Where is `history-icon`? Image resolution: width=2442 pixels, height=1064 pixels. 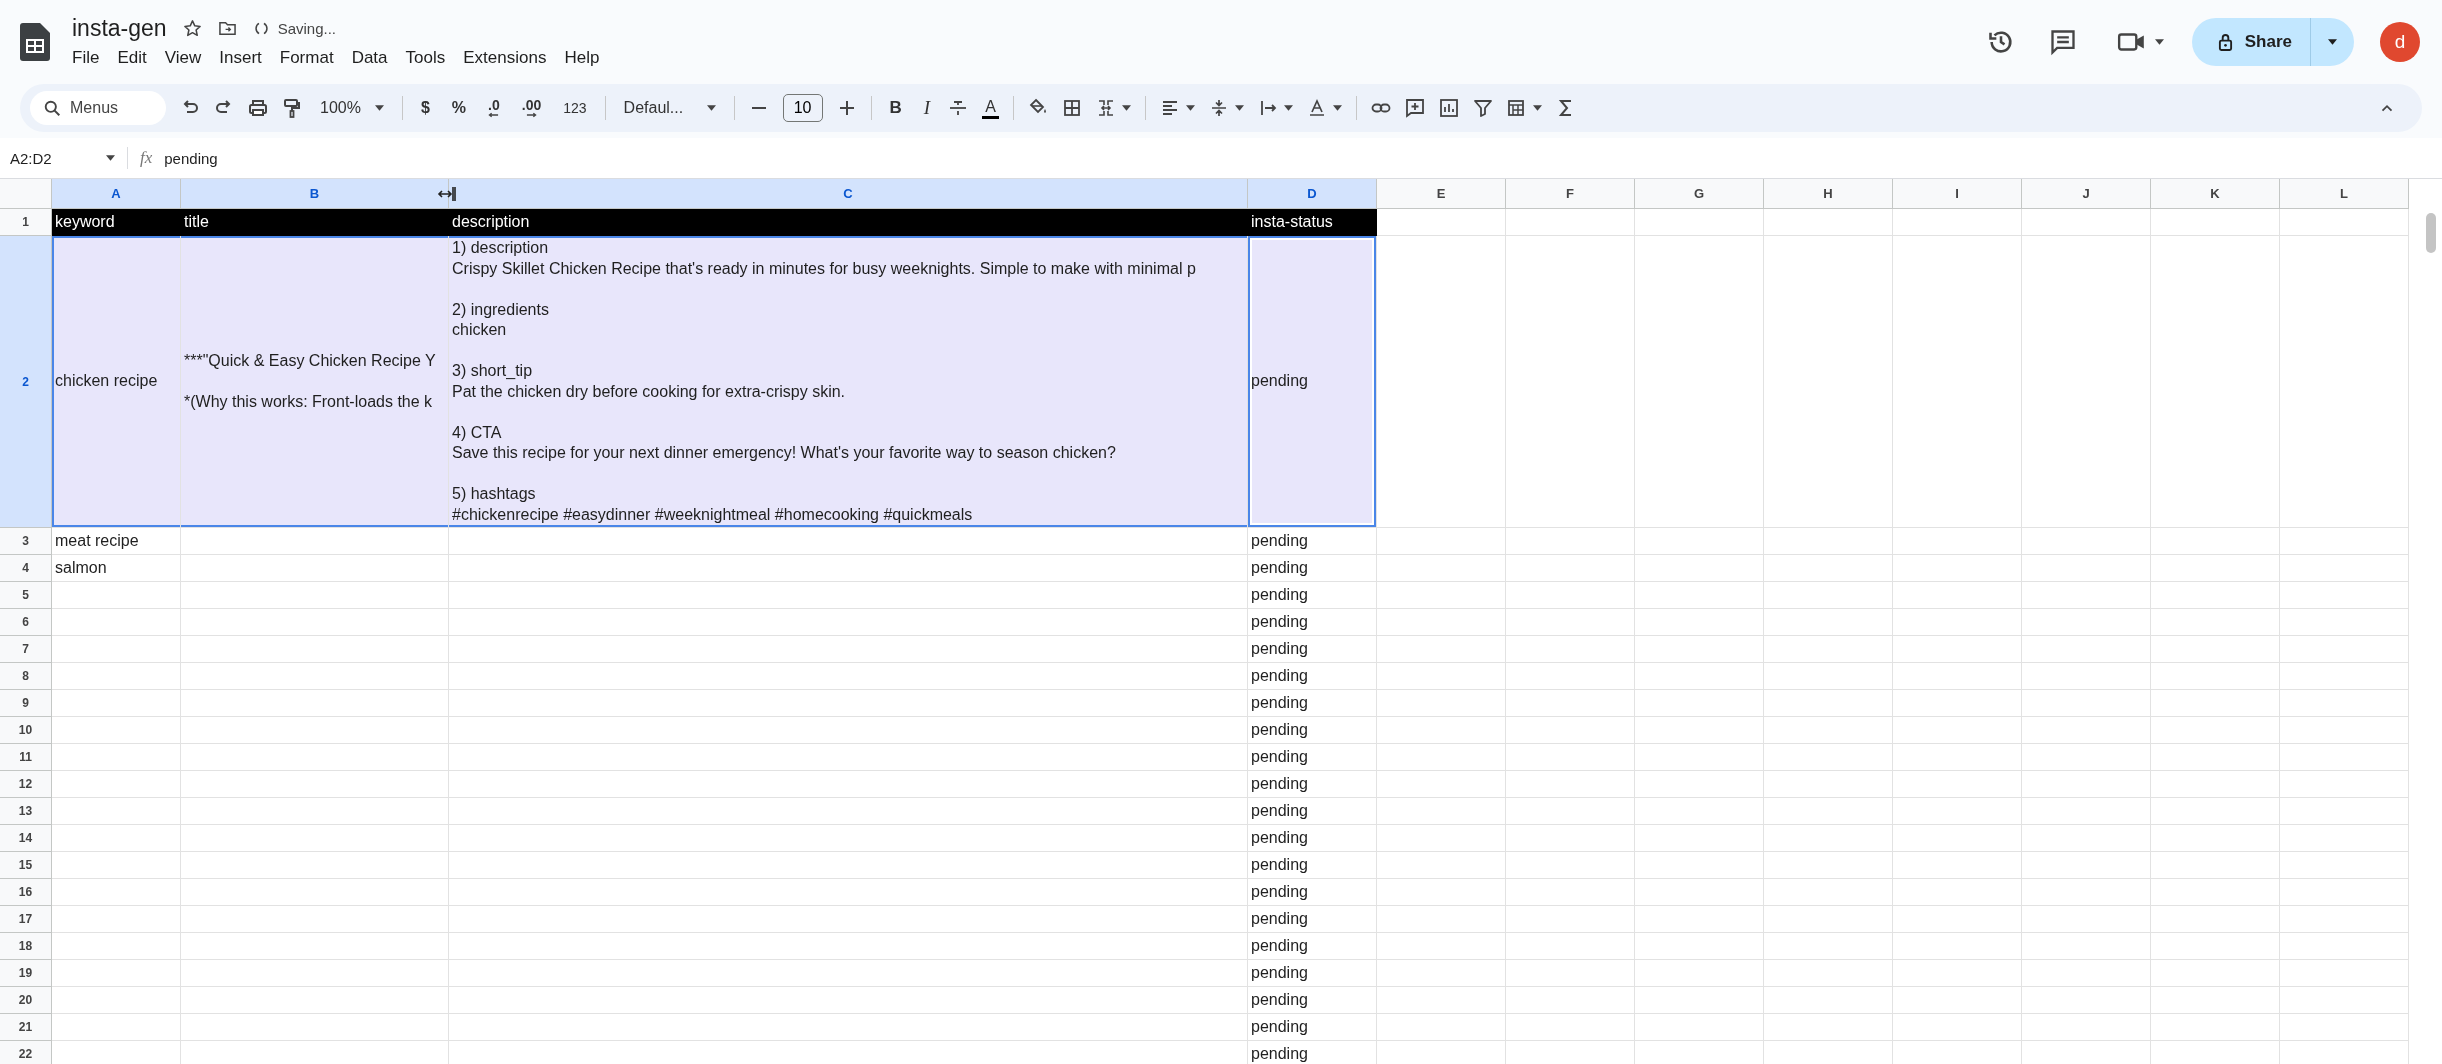
history-icon is located at coordinates (2000, 42).